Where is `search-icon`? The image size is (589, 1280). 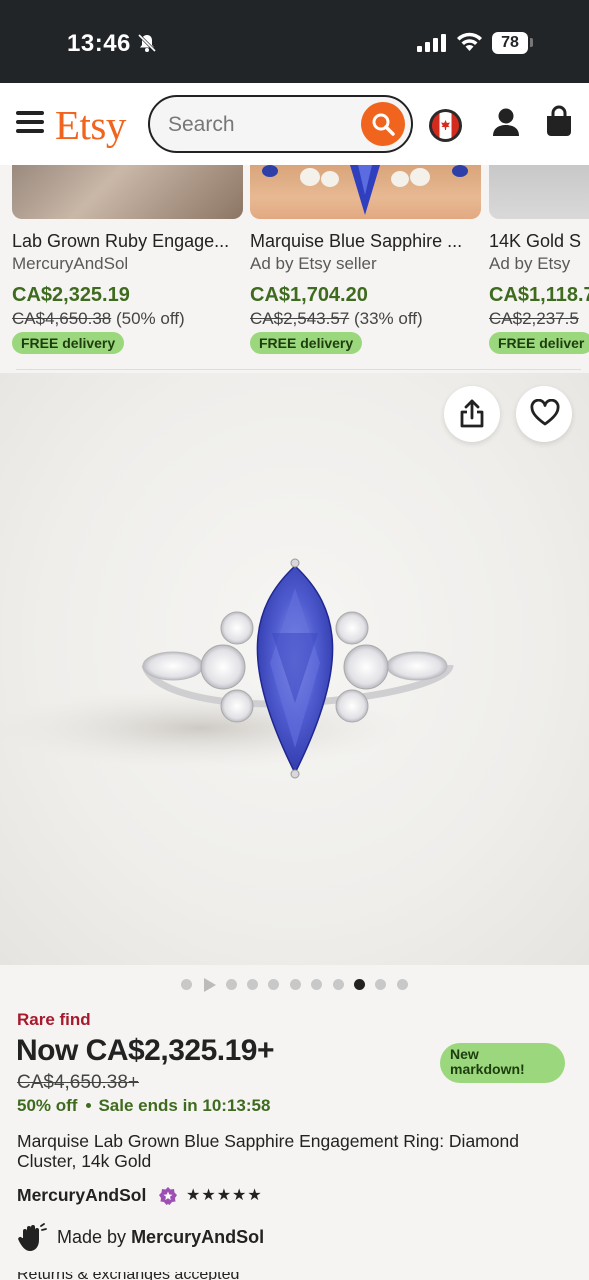 search-icon is located at coordinates (383, 124).